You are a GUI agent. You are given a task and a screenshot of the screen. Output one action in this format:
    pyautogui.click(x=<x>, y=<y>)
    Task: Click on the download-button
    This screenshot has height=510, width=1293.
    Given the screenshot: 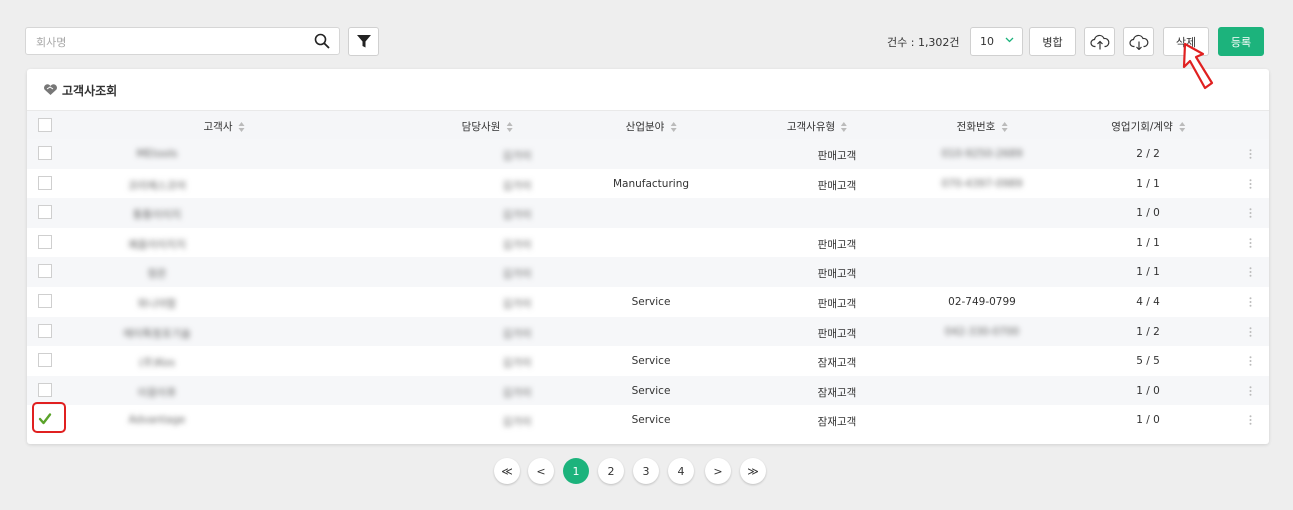 What is the action you would take?
    pyautogui.click(x=1138, y=41)
    